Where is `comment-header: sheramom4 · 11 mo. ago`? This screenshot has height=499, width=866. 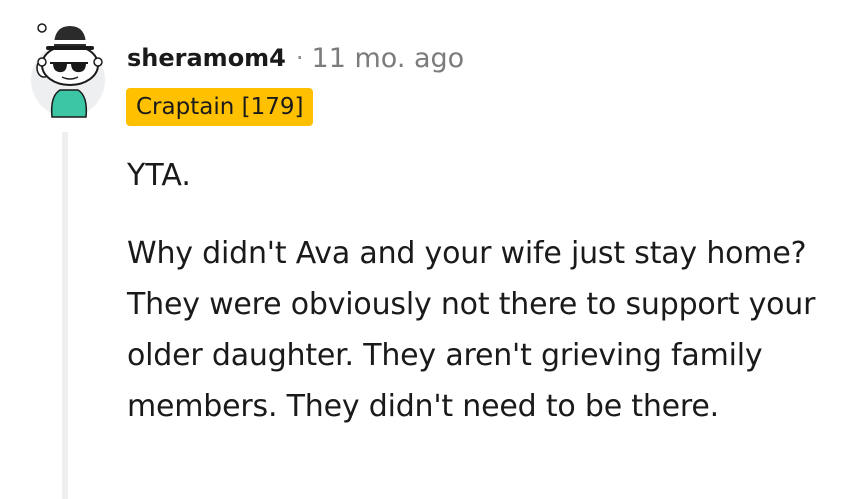
comment-header: sheramom4 · 11 mo. ago is located at coordinates (295, 58).